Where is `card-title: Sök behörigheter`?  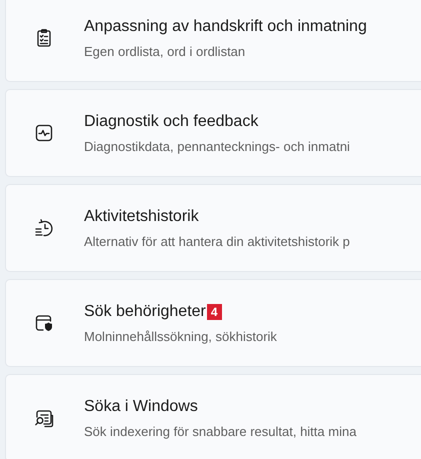
card-title: Sök behörigheter is located at coordinates (145, 312).